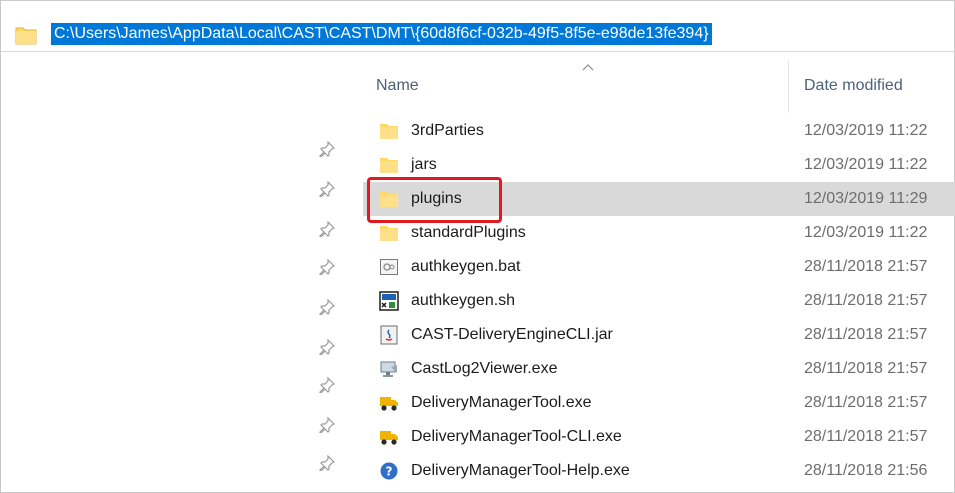 Image resolution: width=955 pixels, height=493 pixels. I want to click on help-icon: ?, so click(389, 471).